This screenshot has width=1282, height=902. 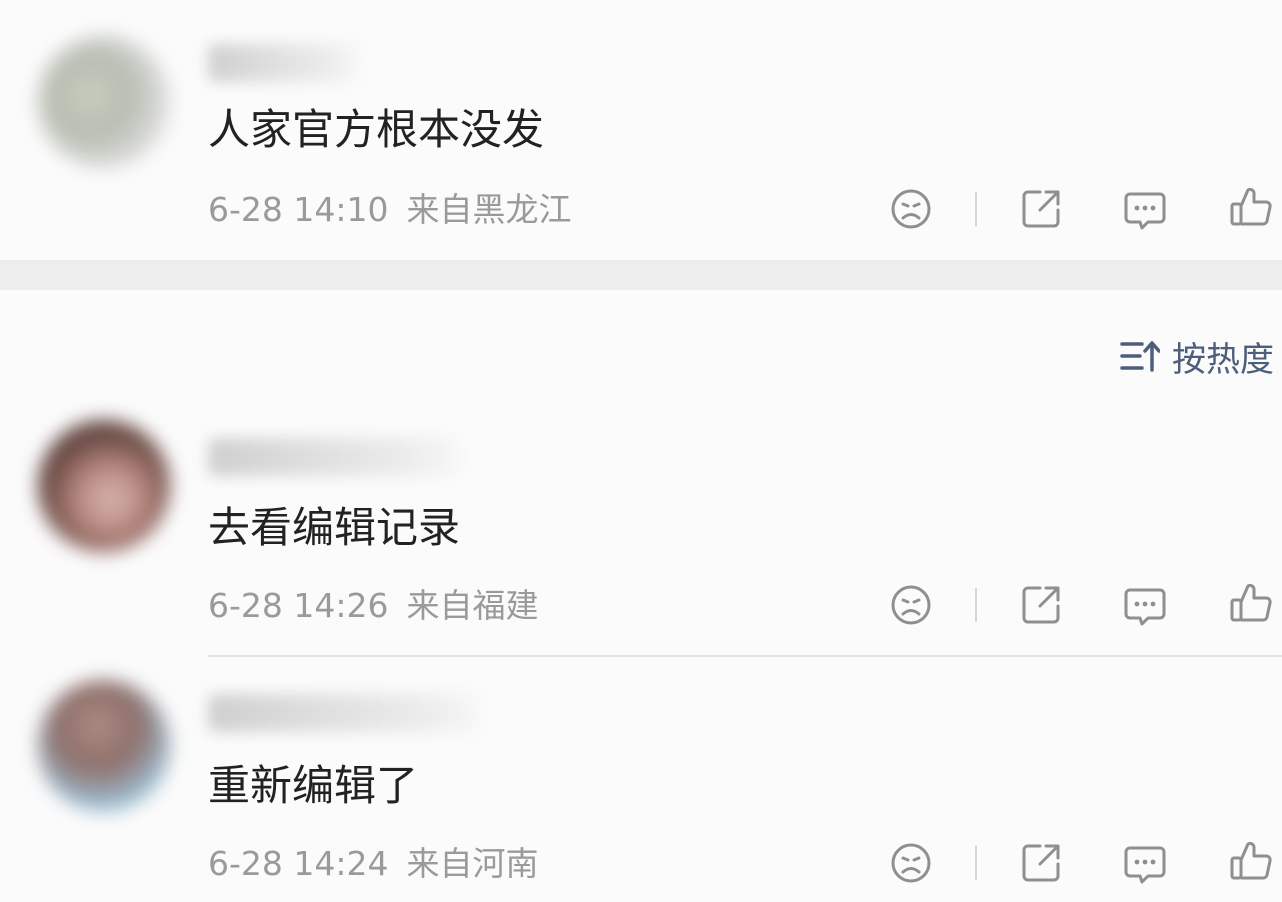 I want to click on sort-icon, so click(x=1140, y=356).